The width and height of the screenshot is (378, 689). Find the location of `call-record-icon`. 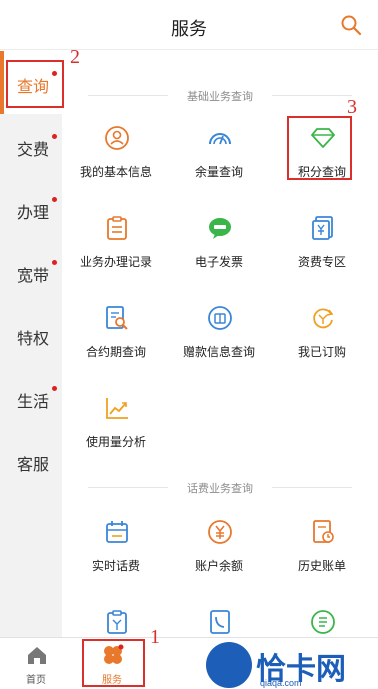

call-record-icon is located at coordinates (220, 622).